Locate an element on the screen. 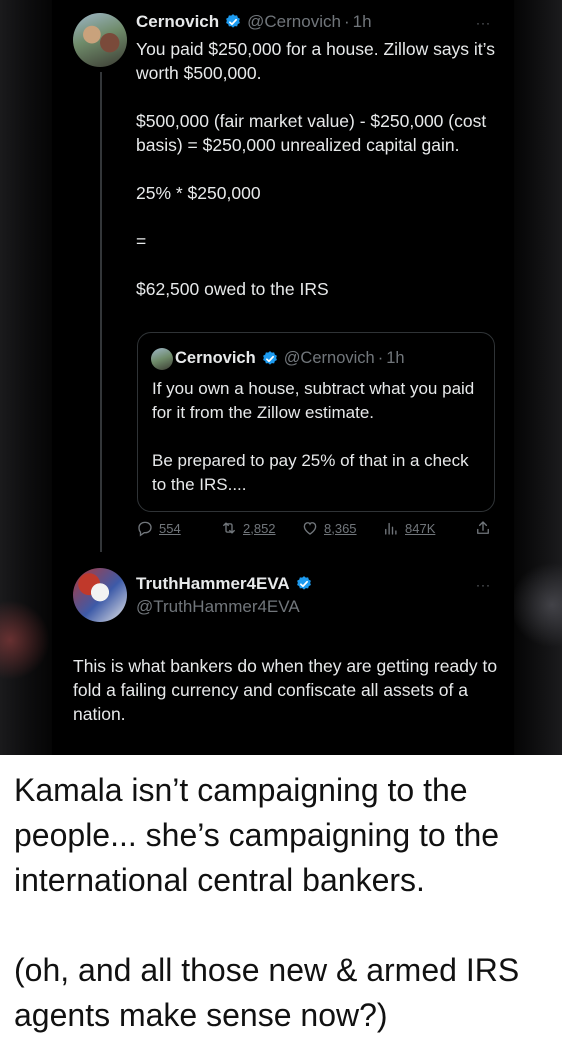 The width and height of the screenshot is (562, 1060). thread-connector-line is located at coordinates (101, 312).